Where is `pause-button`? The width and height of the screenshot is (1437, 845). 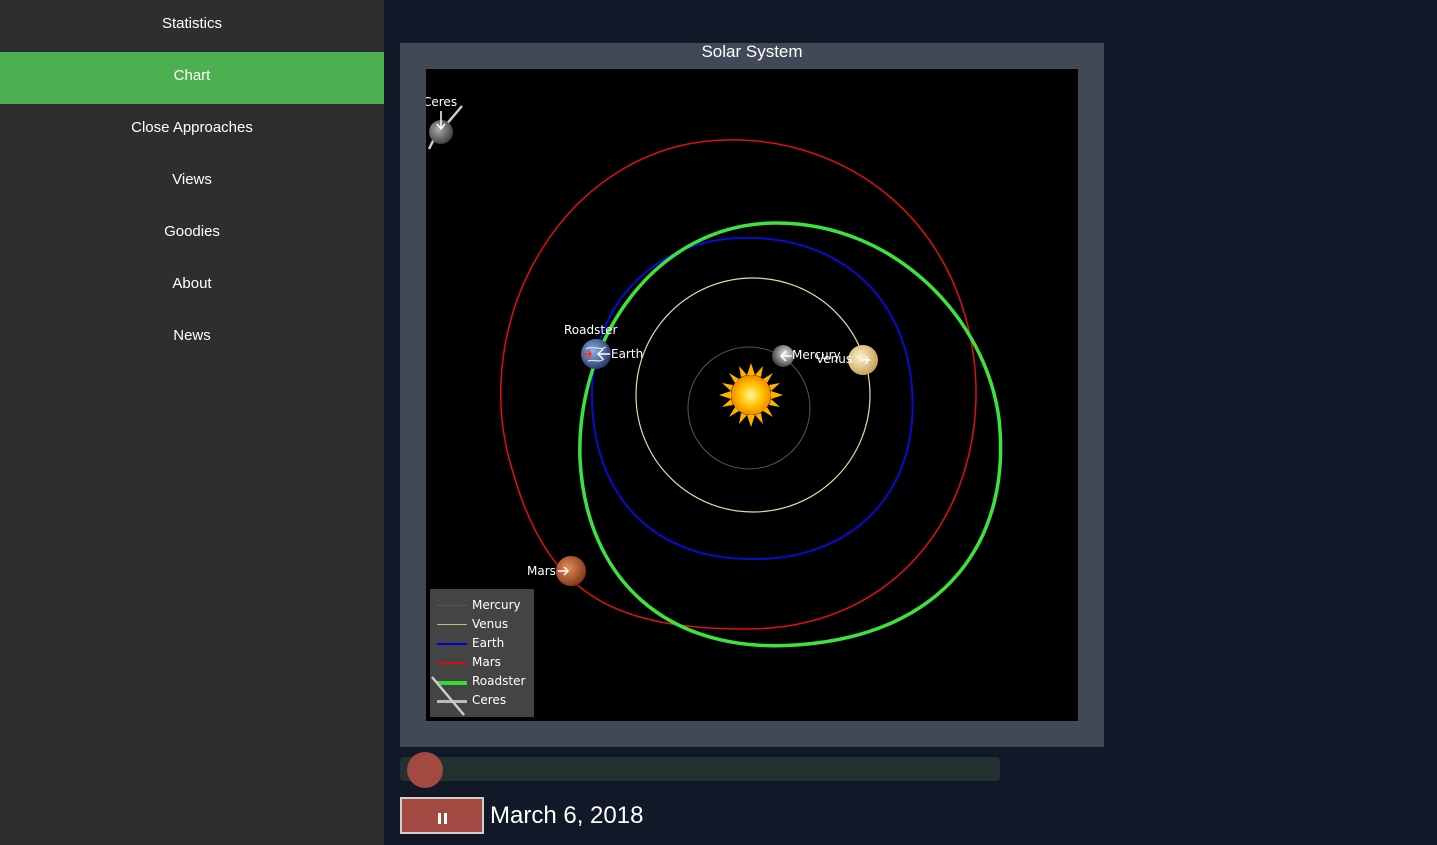 pause-button is located at coordinates (442, 815).